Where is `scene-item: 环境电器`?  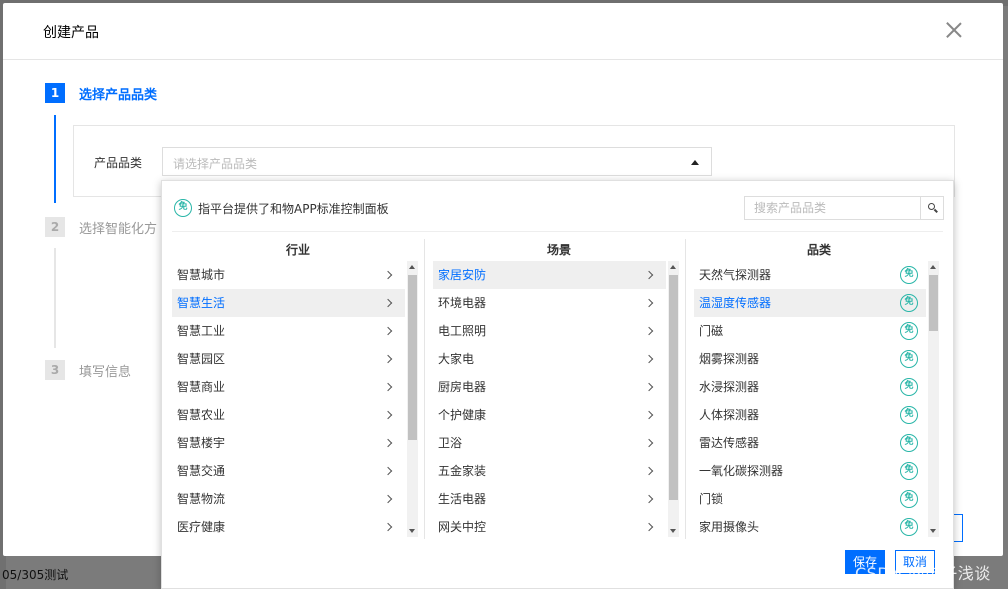 scene-item: 环境电器 is located at coordinates (549, 303).